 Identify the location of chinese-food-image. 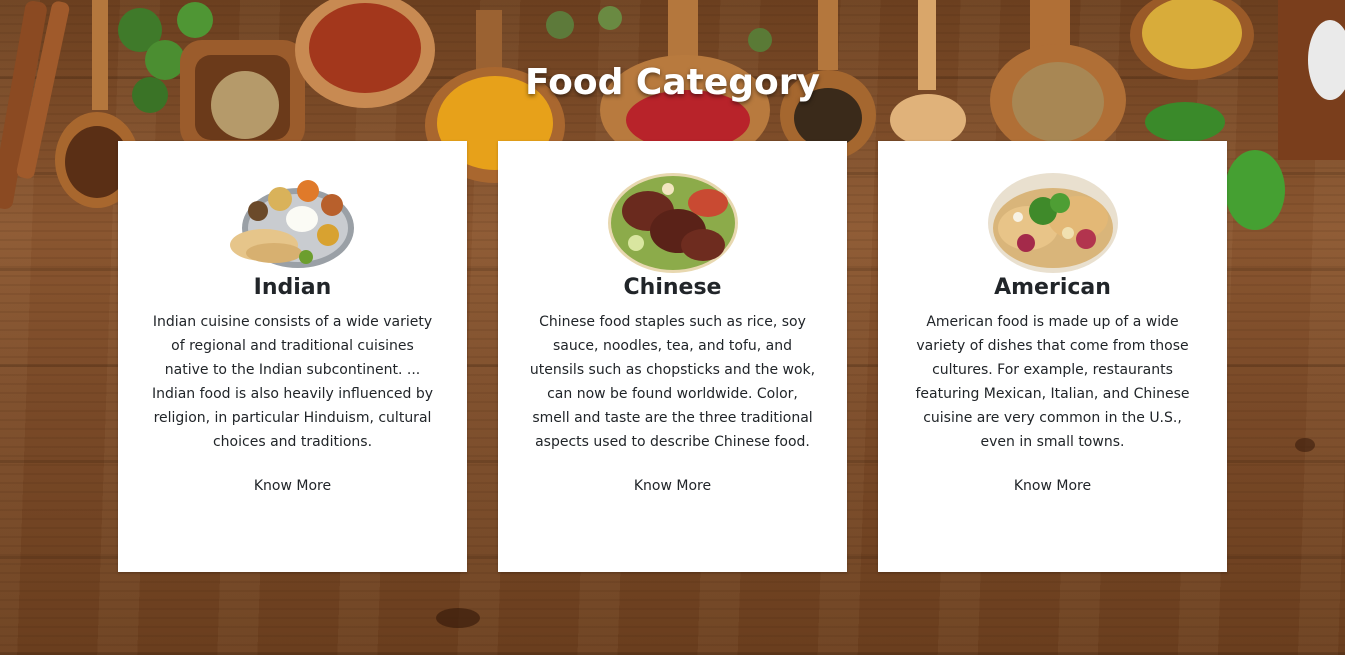
(672, 223).